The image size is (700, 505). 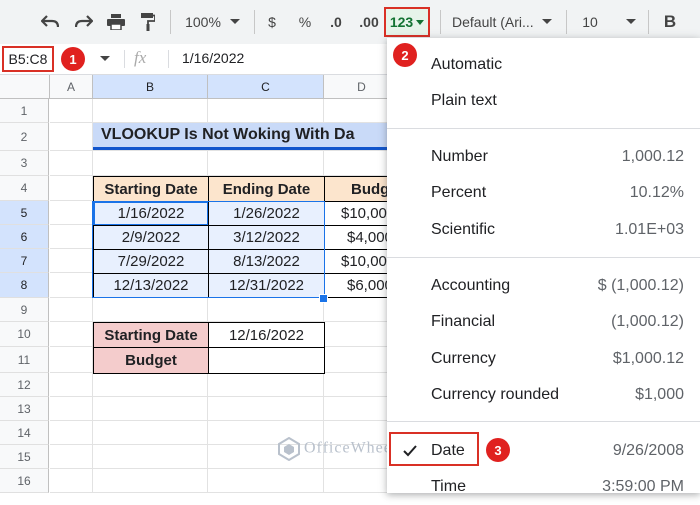 What do you see at coordinates (266, 360) in the screenshot?
I see `budget-value` at bounding box center [266, 360].